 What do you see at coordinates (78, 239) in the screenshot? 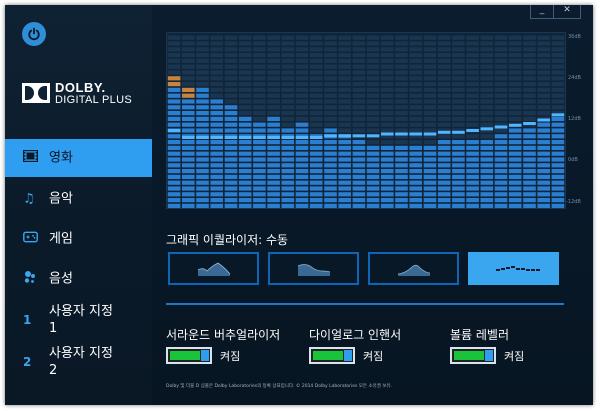
I see `sidebar-item-game: 게임` at bounding box center [78, 239].